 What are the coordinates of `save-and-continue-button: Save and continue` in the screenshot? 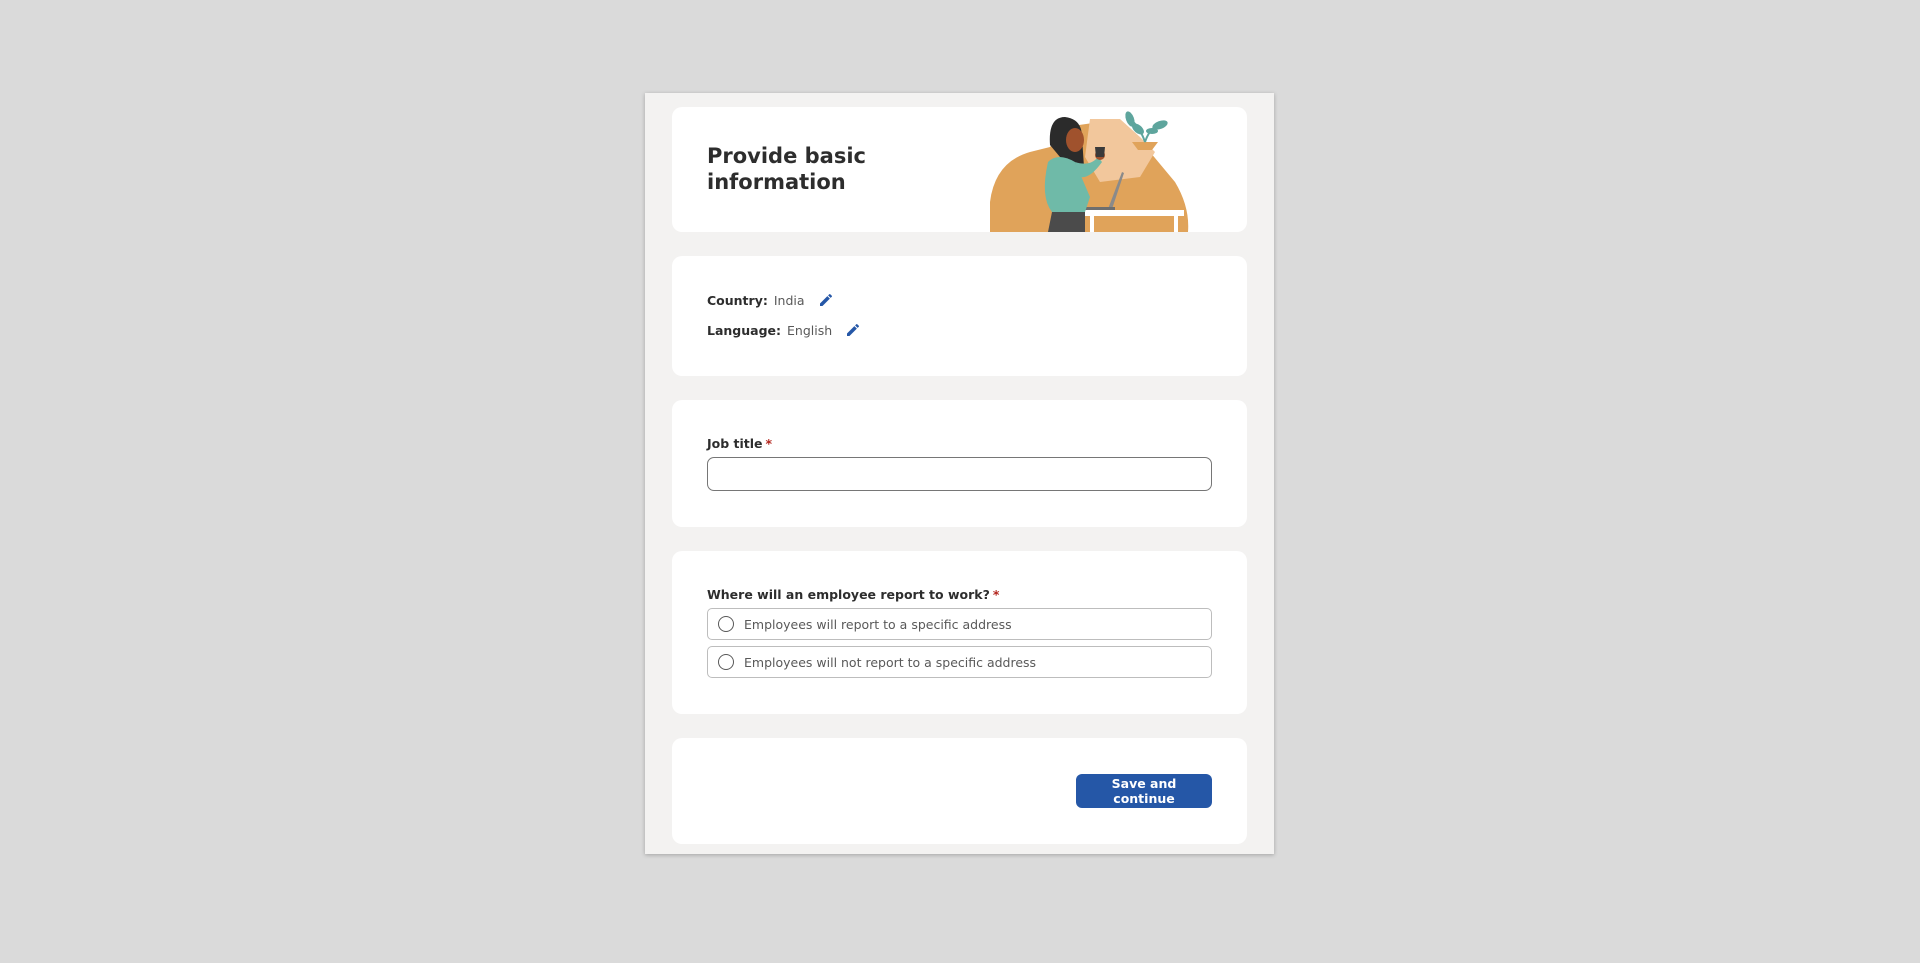 It's located at (1144, 791).